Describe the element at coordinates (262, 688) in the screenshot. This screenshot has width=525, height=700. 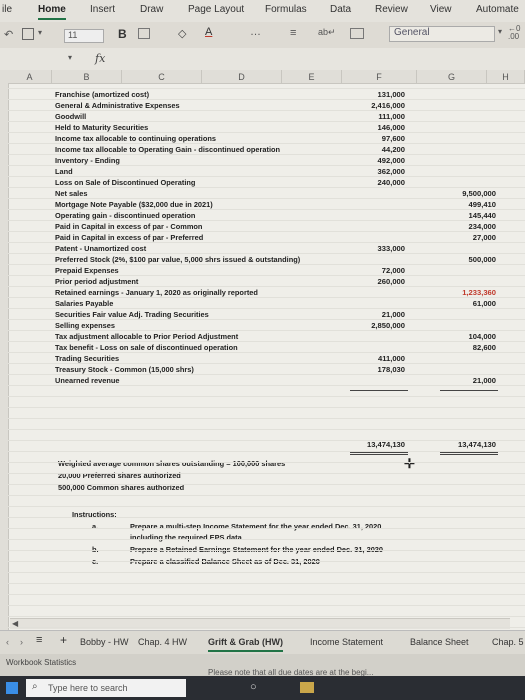
I see `windows-taskbar: ⌕ Type here to search ○` at that location.